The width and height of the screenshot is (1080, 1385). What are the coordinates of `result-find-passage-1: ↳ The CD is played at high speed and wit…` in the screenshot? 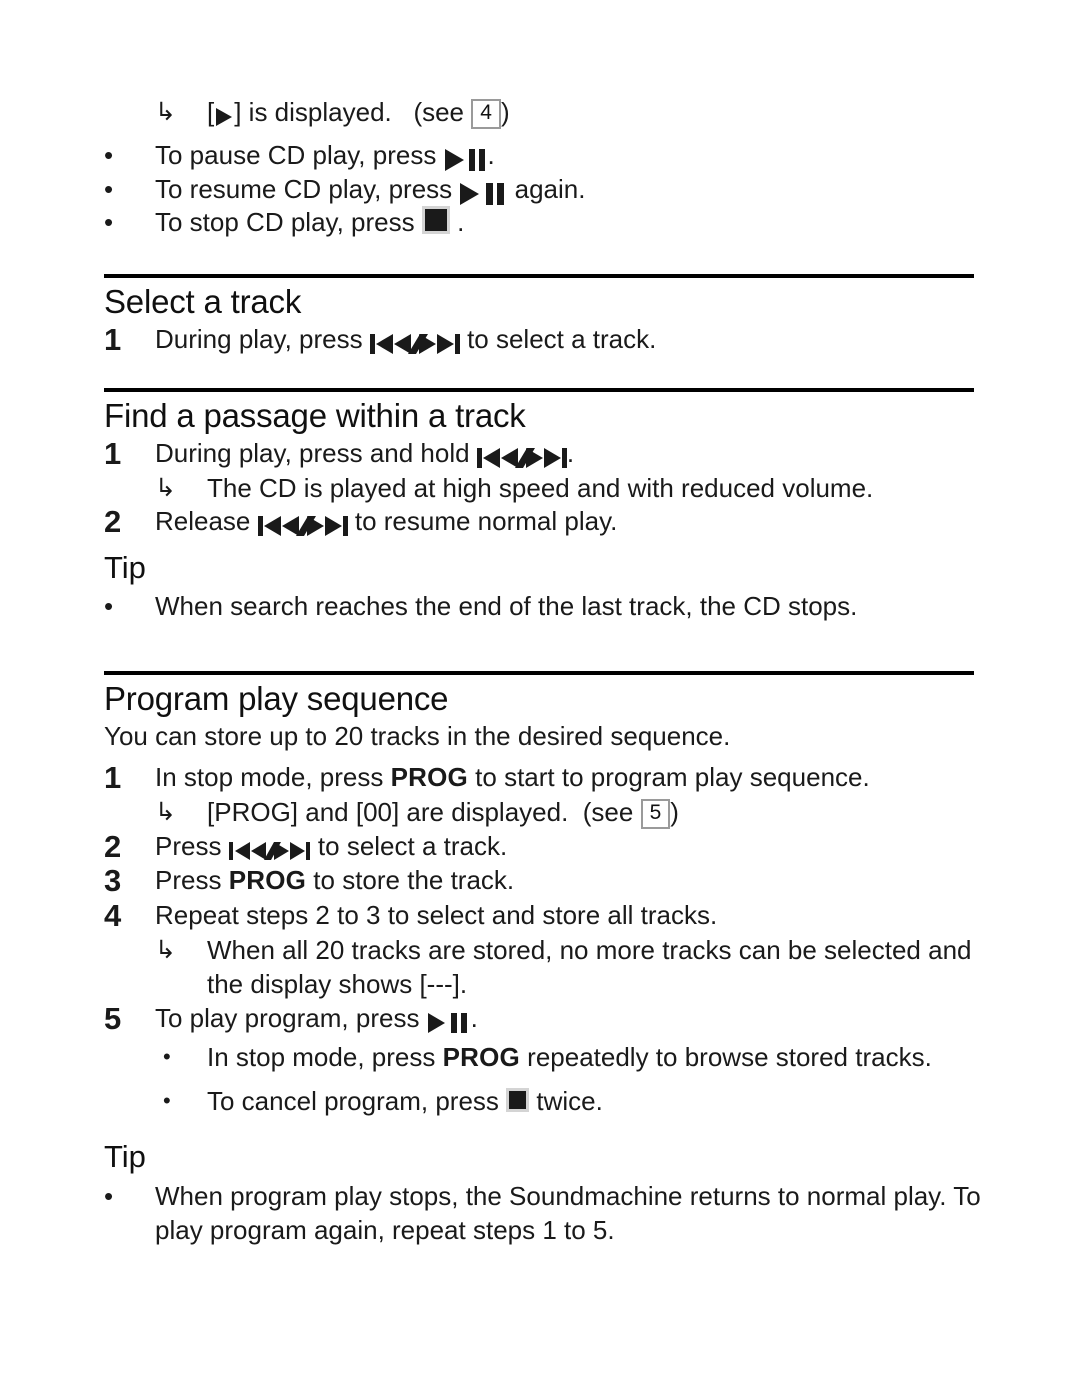 It's located at (617, 489).